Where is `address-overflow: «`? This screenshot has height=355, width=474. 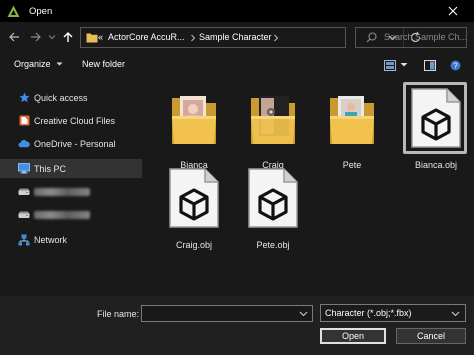
address-overflow: « is located at coordinates (100, 37).